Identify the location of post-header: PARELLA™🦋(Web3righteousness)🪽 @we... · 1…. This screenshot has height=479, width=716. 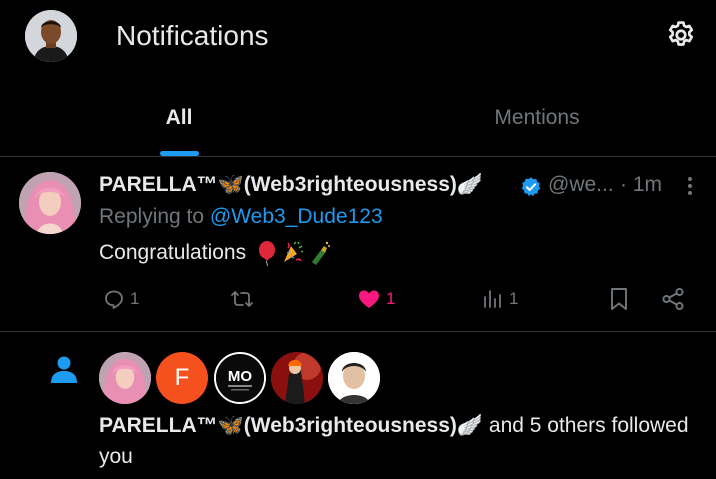
(399, 187).